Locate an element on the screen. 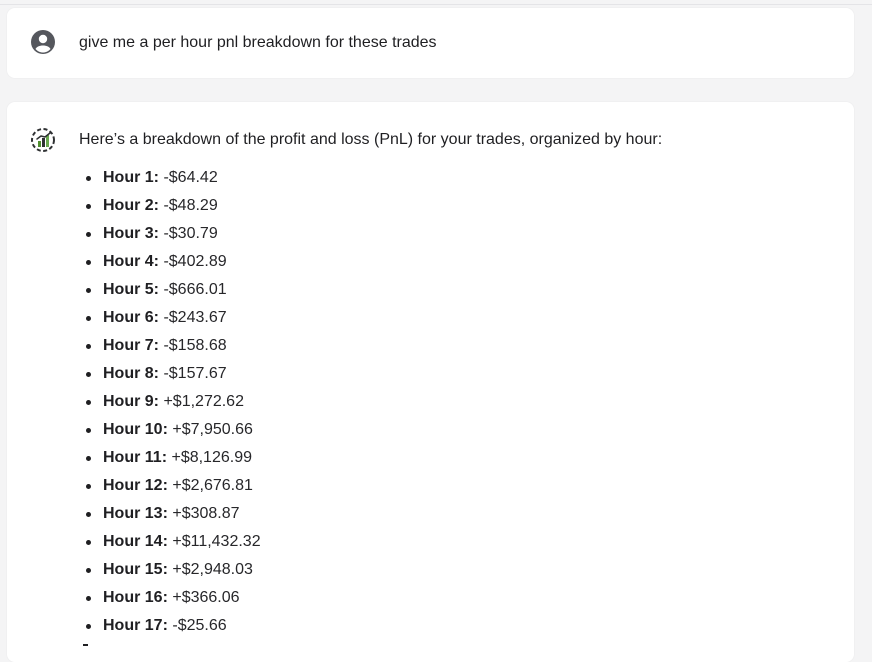 The height and width of the screenshot is (662, 872). hour-label: Hour 13: is located at coordinates (135, 513).